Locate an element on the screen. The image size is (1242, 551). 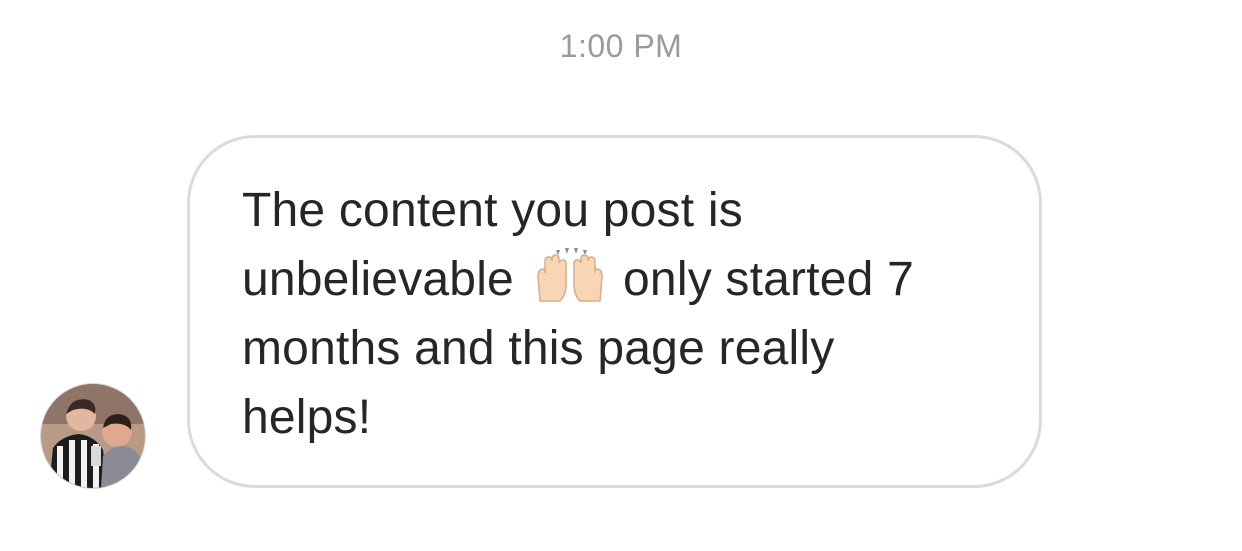
avatar-photo is located at coordinates (93, 436).